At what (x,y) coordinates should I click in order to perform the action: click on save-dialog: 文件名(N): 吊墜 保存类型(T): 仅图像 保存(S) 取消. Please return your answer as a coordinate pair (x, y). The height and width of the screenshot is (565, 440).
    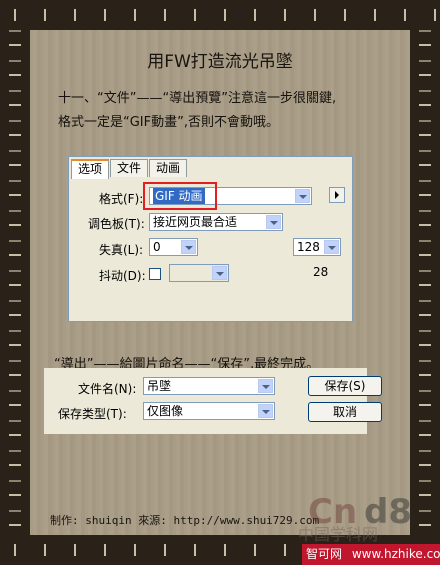
    Looking at the image, I should click on (213, 401).